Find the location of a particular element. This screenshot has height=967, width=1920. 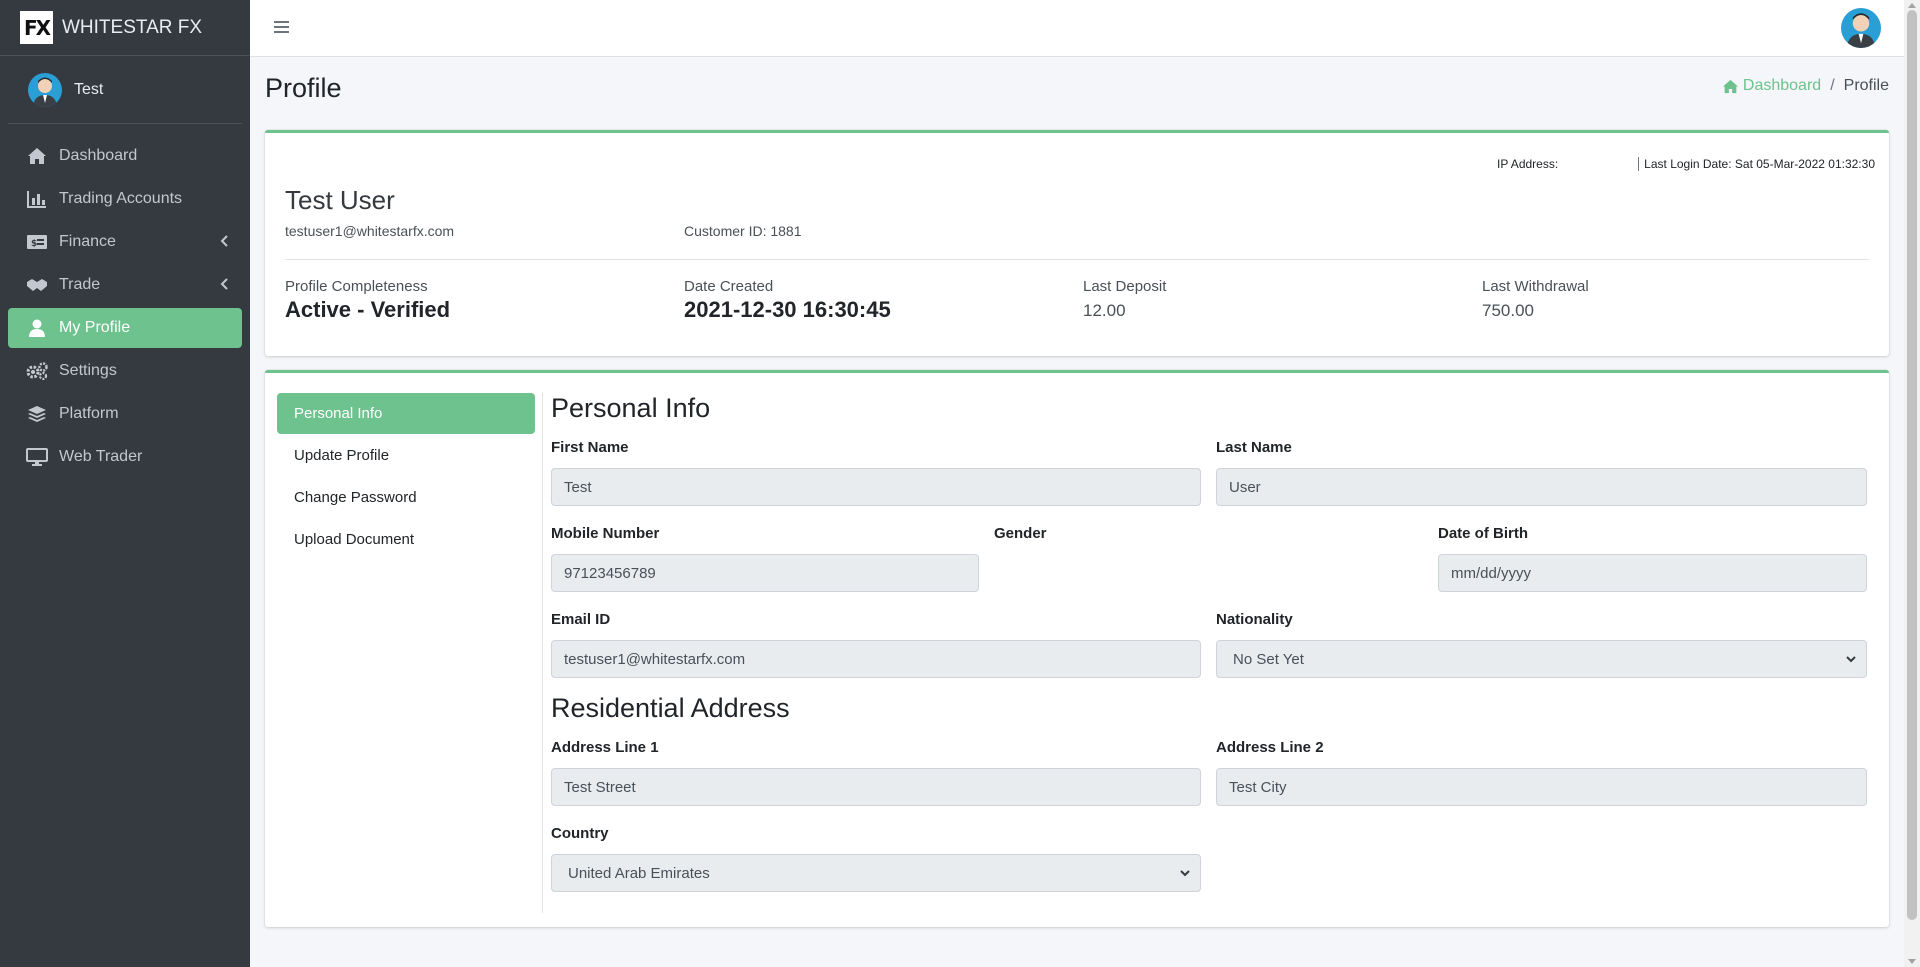

stat-value: 2021-12-30 16:30:45 is located at coordinates (787, 309).